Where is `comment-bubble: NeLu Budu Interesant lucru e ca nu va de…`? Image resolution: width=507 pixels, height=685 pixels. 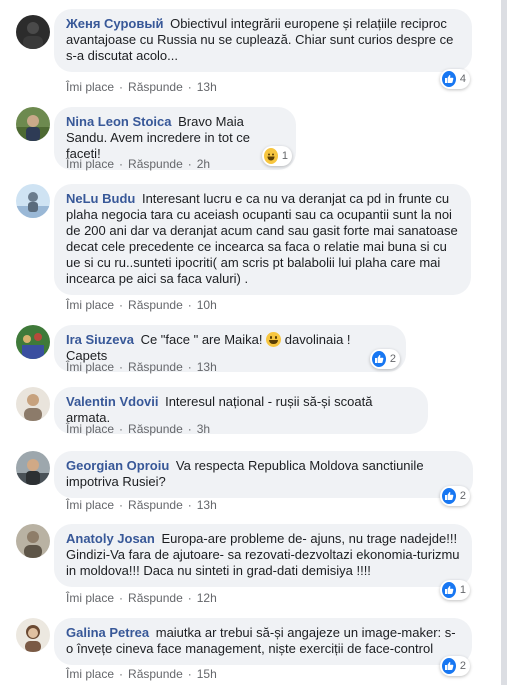 comment-bubble: NeLu Budu Interesant lucru e ca nu va de… is located at coordinates (262, 239).